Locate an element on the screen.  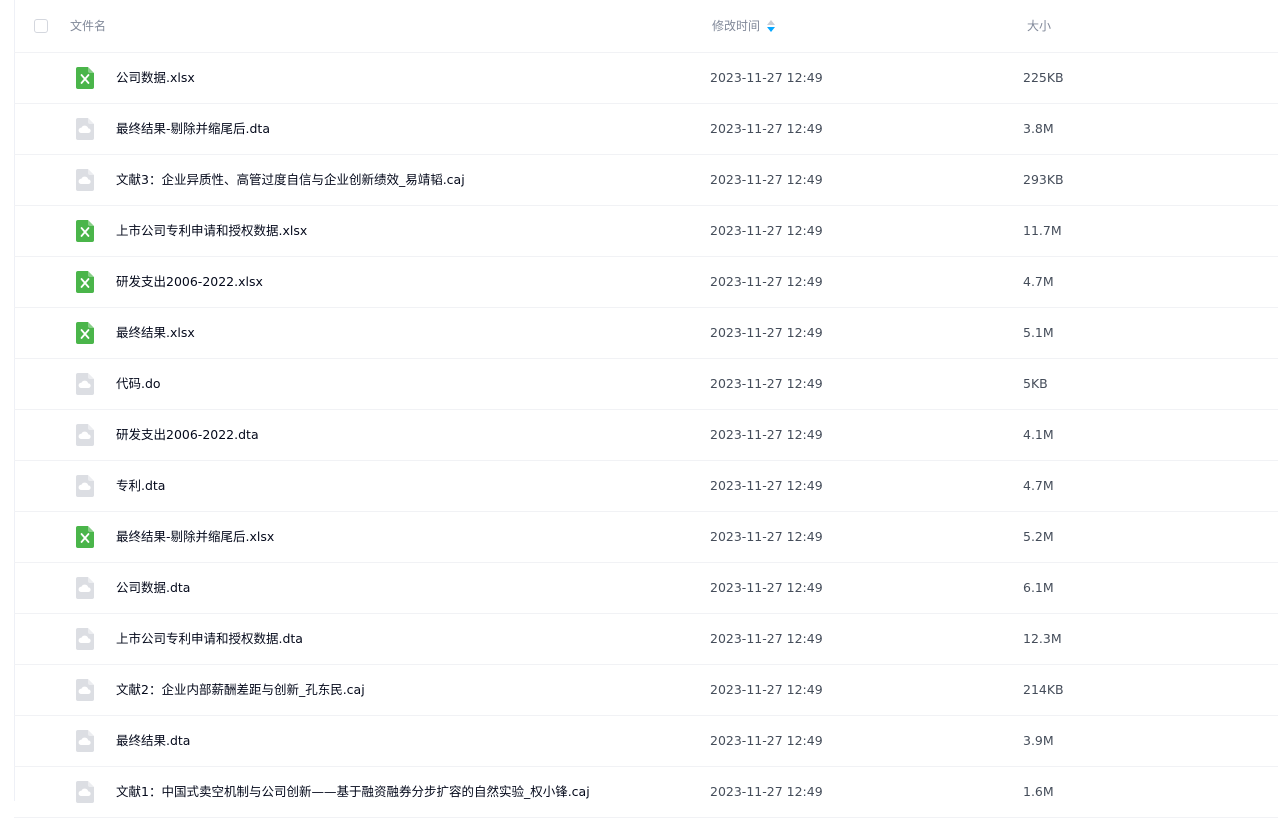
file-row: 上市公司专利申请和授权数据.dta 2023-11-27 12:49 12.3M is located at coordinates (646, 639).